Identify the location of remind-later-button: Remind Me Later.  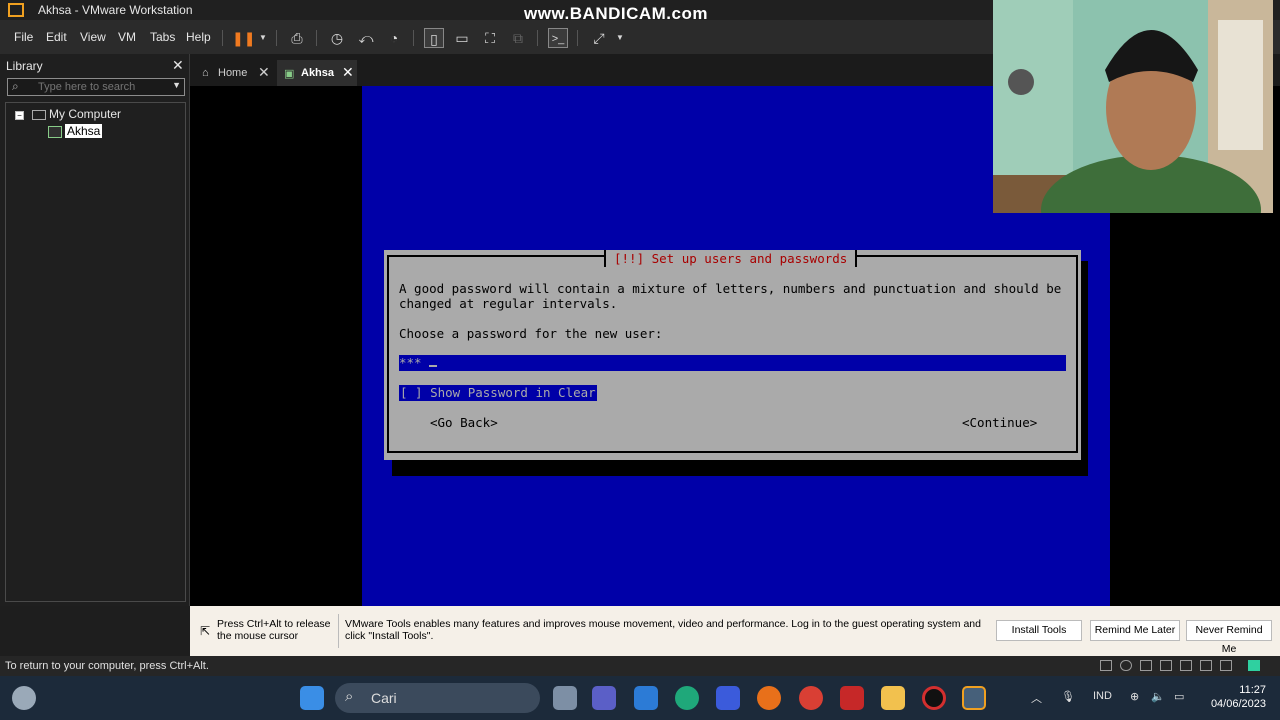
(1135, 630).